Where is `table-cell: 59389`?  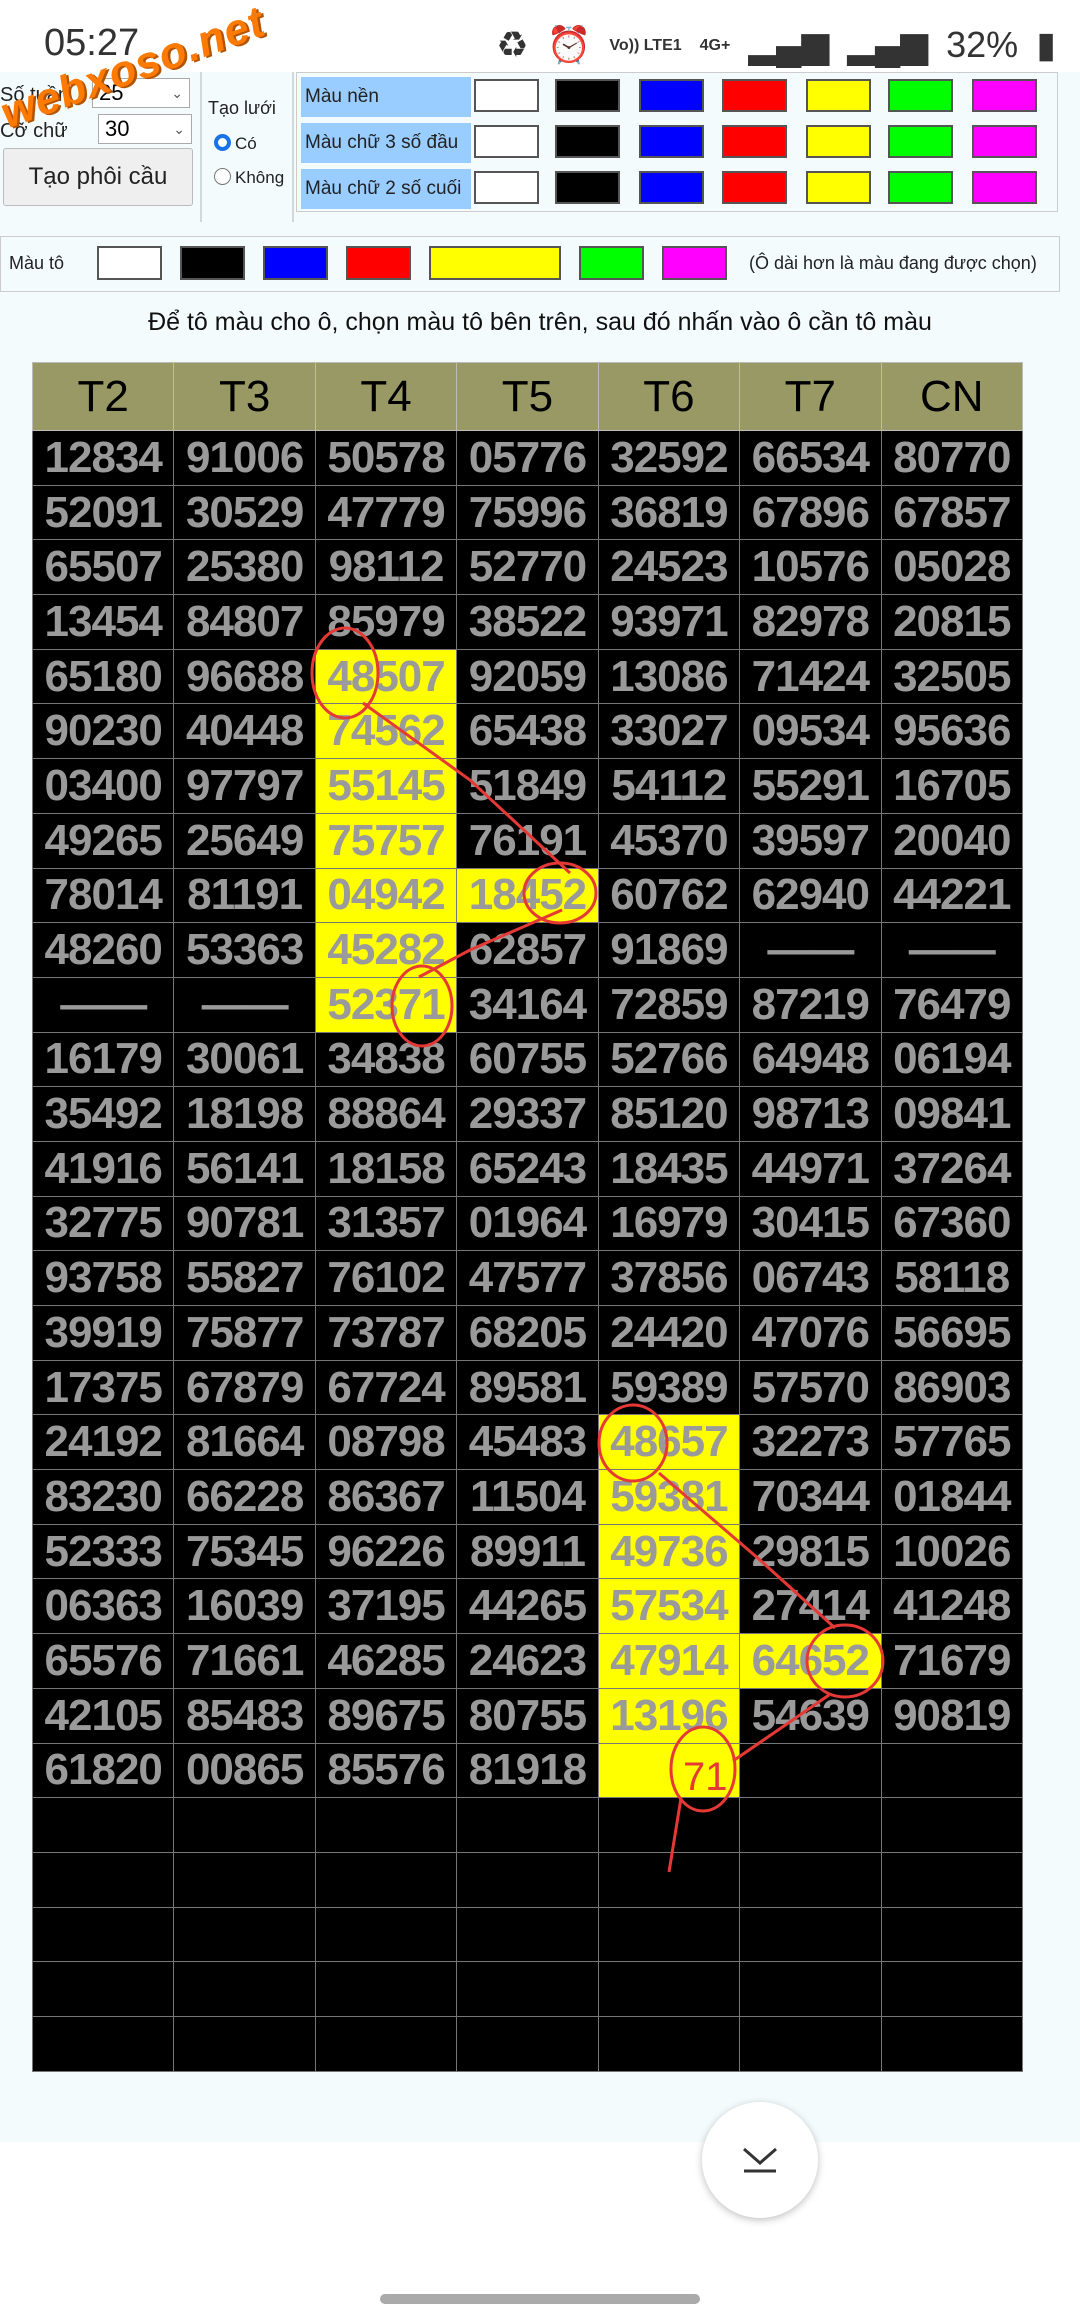 table-cell: 59389 is located at coordinates (669, 1387).